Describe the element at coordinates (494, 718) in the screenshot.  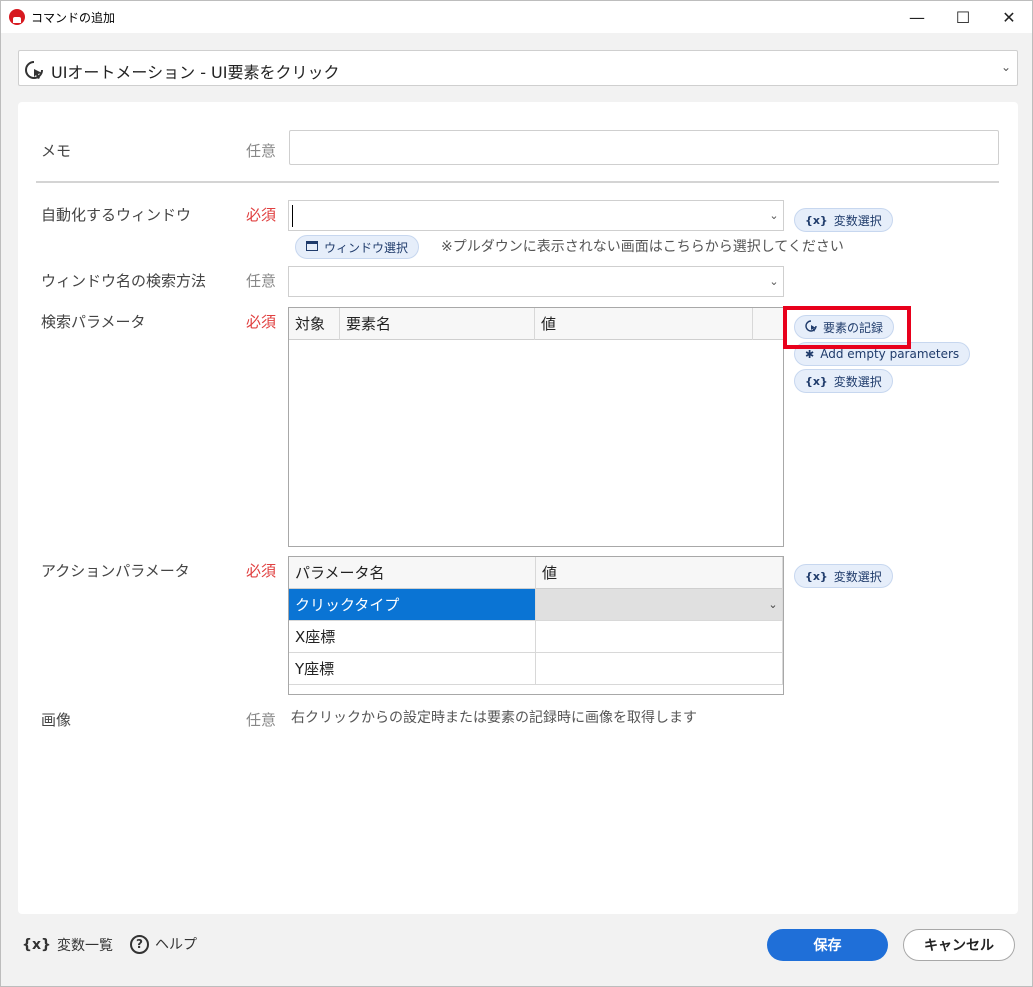
I see `image-description: 右クリックからの設定時または要素の記録時に画像を取得します` at that location.